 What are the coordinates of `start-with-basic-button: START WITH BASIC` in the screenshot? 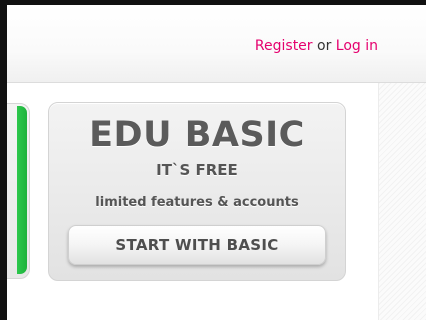 It's located at (197, 245).